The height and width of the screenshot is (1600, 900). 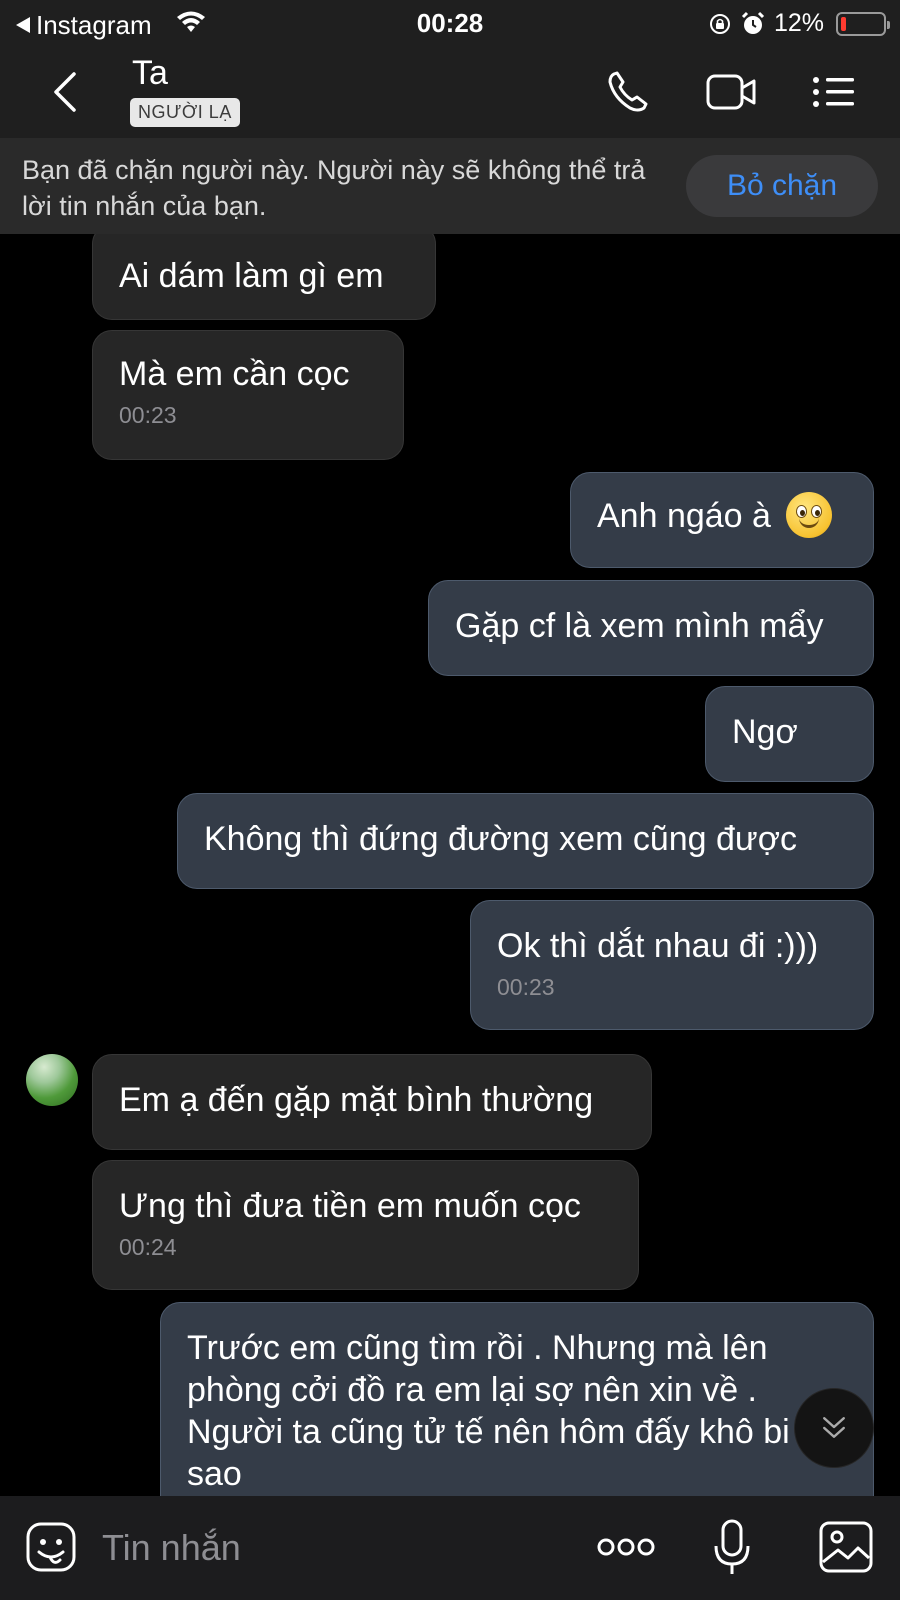 I want to click on message-bubble: Ok thì dắt nhau đi :))) 00:23, so click(x=672, y=965).